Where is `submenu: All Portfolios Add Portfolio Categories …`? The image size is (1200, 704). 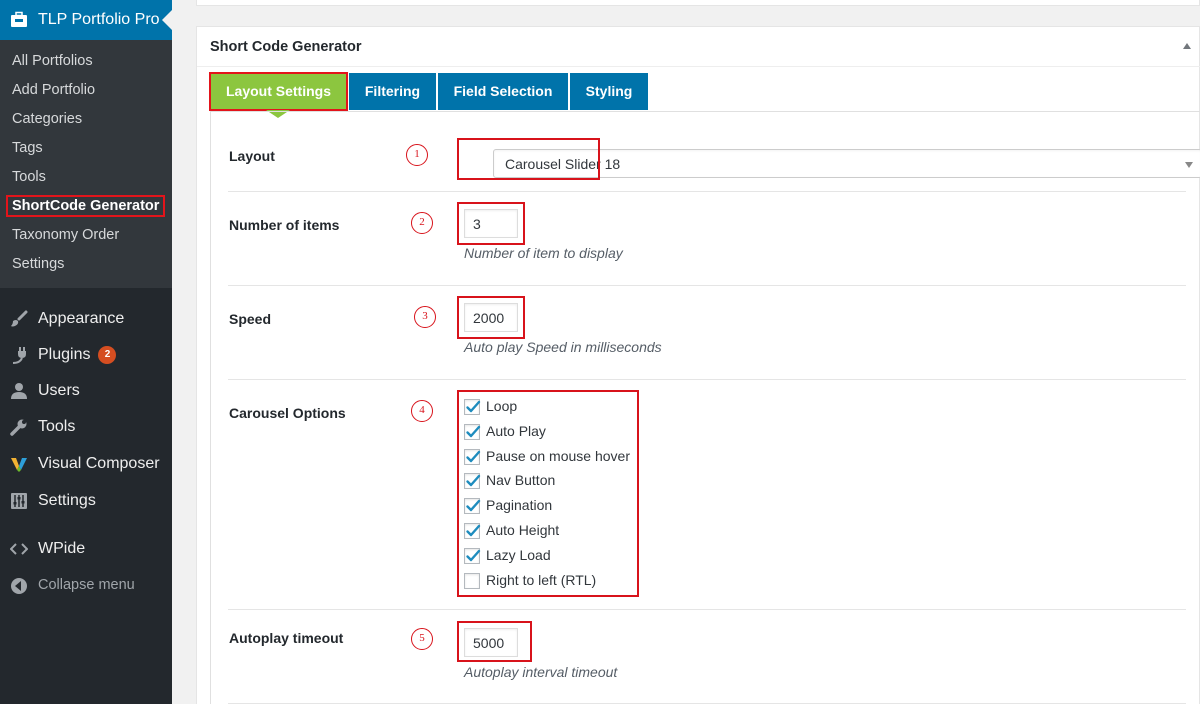 submenu: All Portfolios Add Portfolio Categories … is located at coordinates (86, 164).